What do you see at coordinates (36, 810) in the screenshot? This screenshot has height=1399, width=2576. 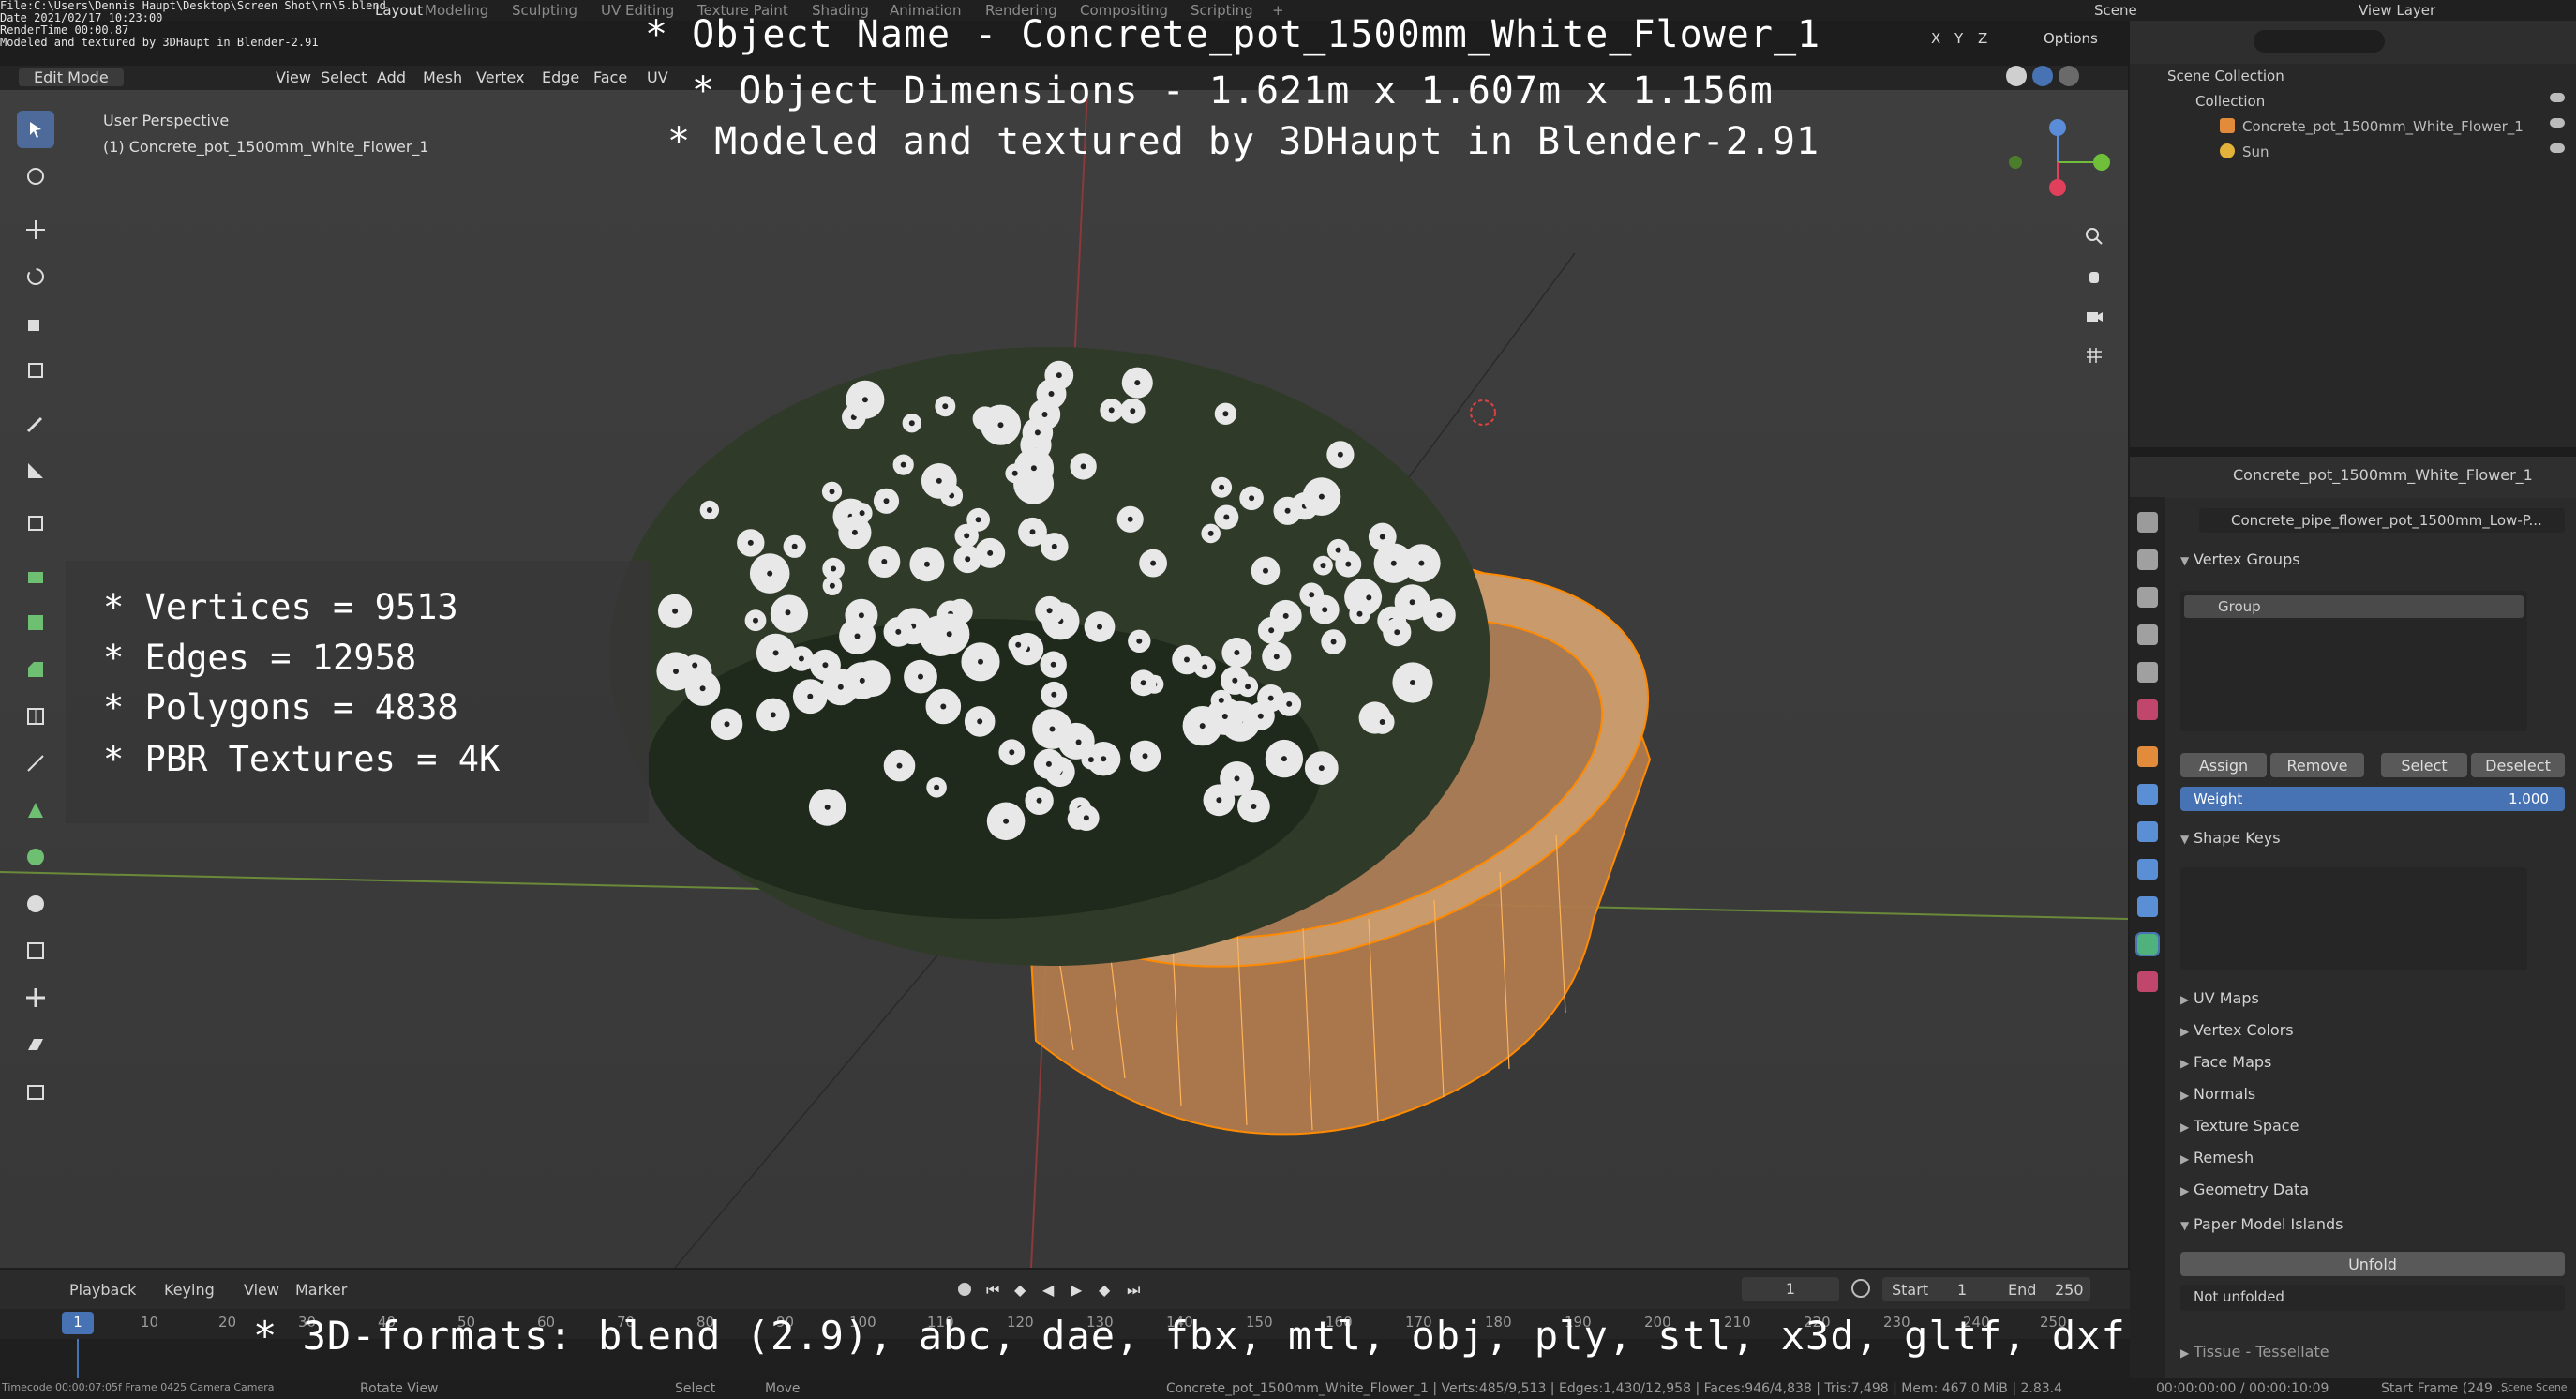 I see `poly-build-tool-icon` at bounding box center [36, 810].